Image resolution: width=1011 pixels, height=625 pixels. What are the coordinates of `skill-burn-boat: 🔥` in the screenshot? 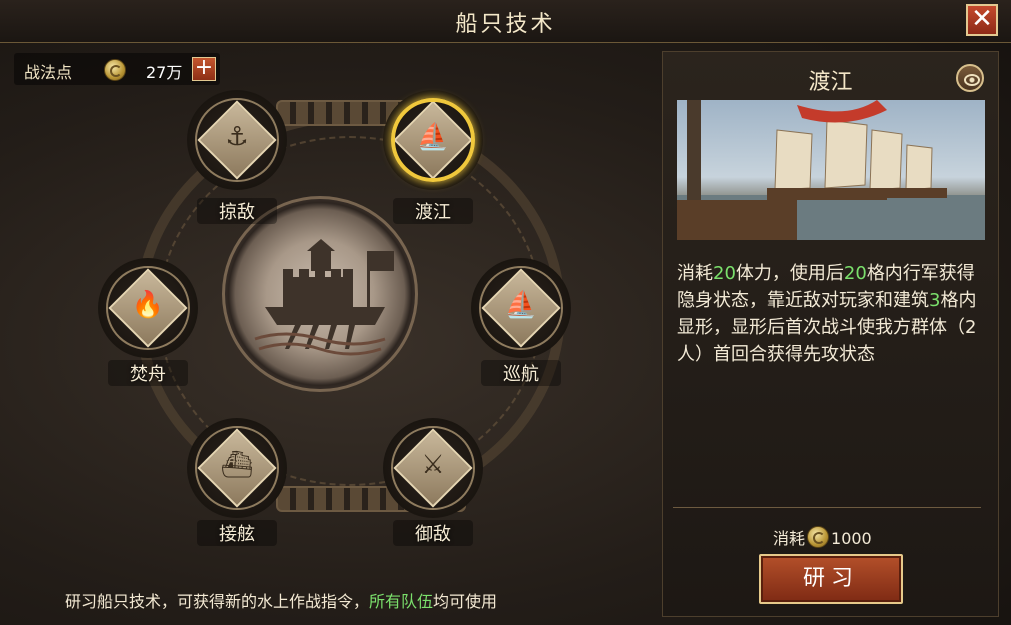 It's located at (148, 308).